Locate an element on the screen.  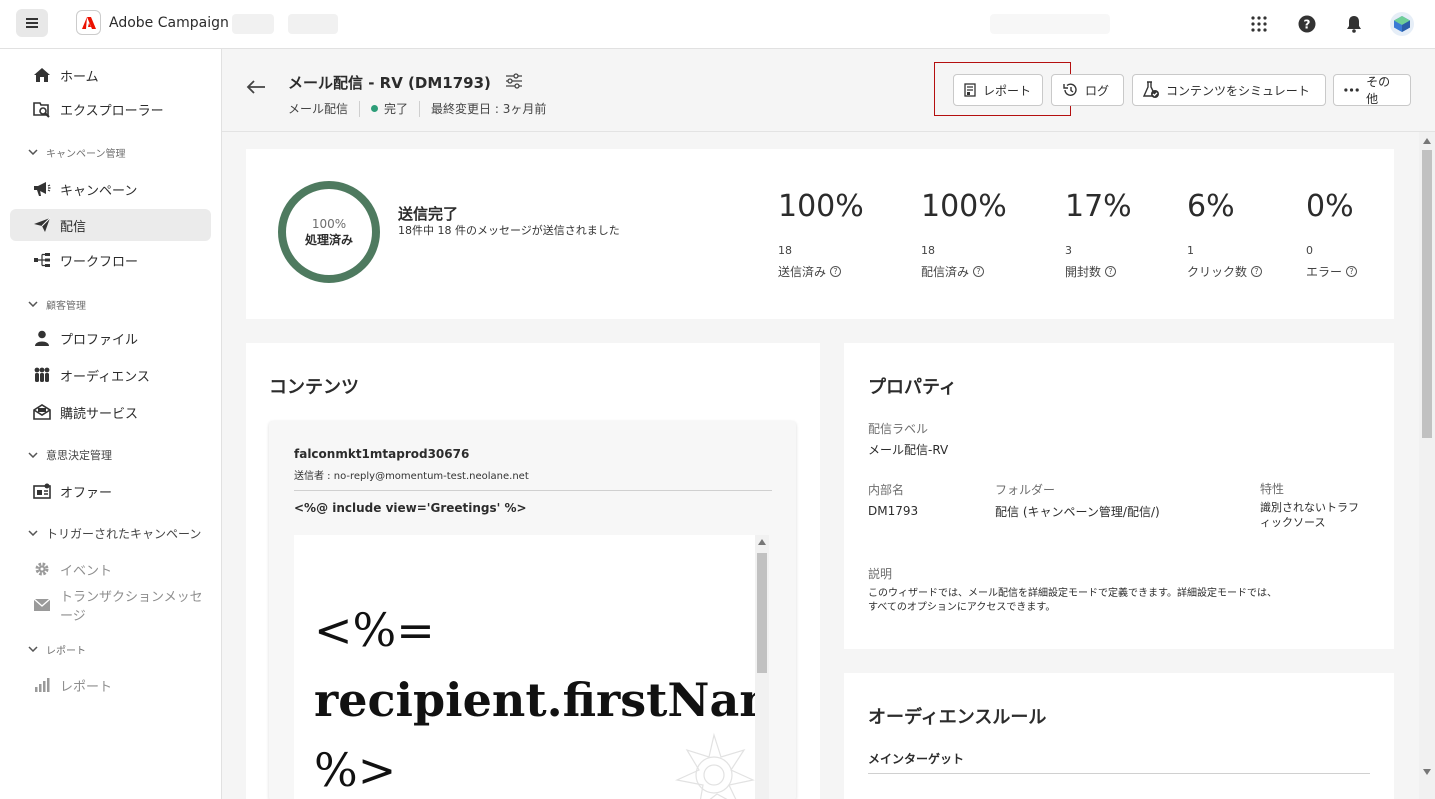
stat-name: 開封数 is located at coordinates (1083, 272).